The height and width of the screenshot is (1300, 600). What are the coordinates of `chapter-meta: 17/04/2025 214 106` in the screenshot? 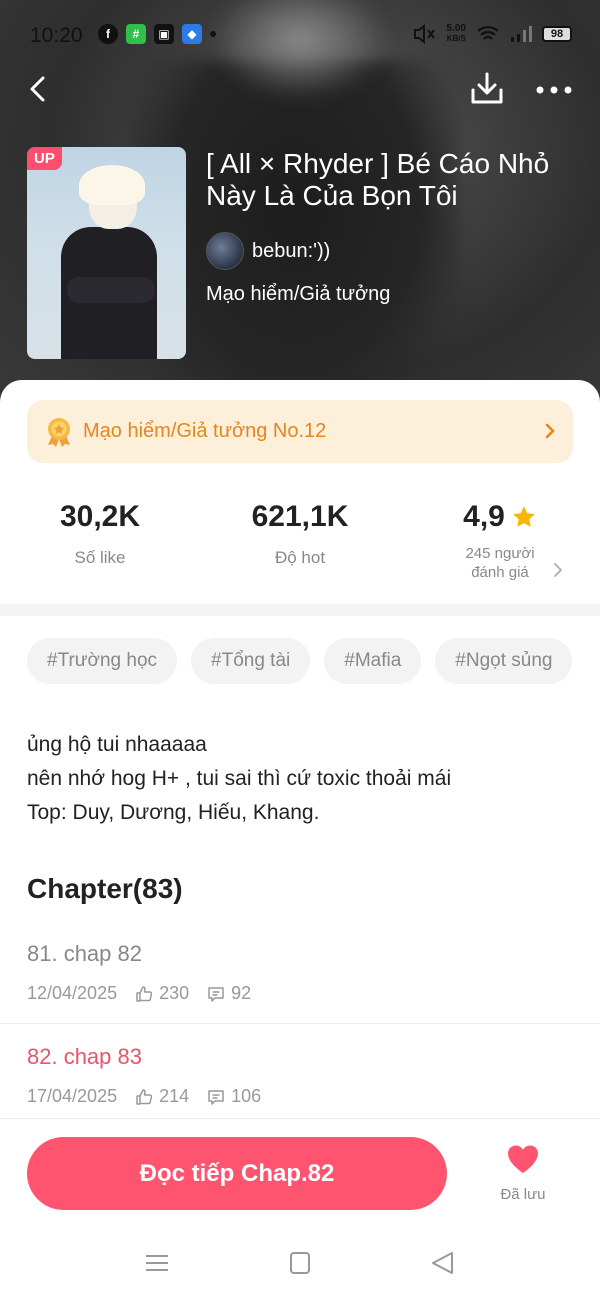 It's located at (144, 1096).